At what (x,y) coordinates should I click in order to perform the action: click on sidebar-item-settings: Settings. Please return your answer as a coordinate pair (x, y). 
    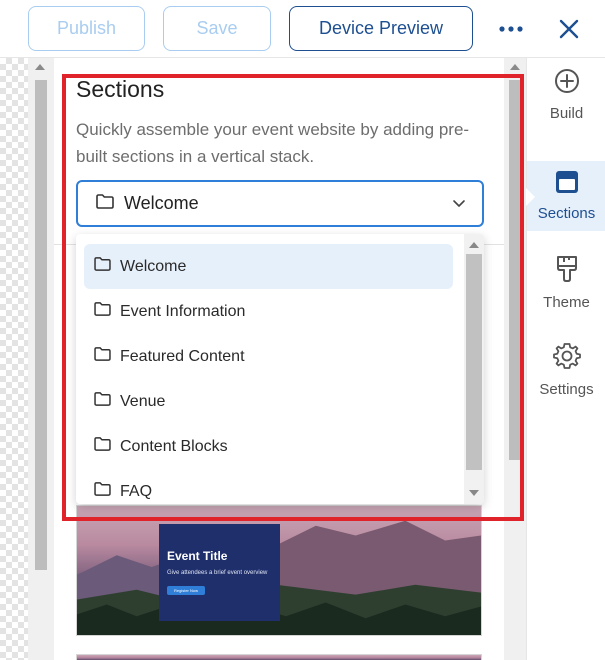
    Looking at the image, I should click on (566, 370).